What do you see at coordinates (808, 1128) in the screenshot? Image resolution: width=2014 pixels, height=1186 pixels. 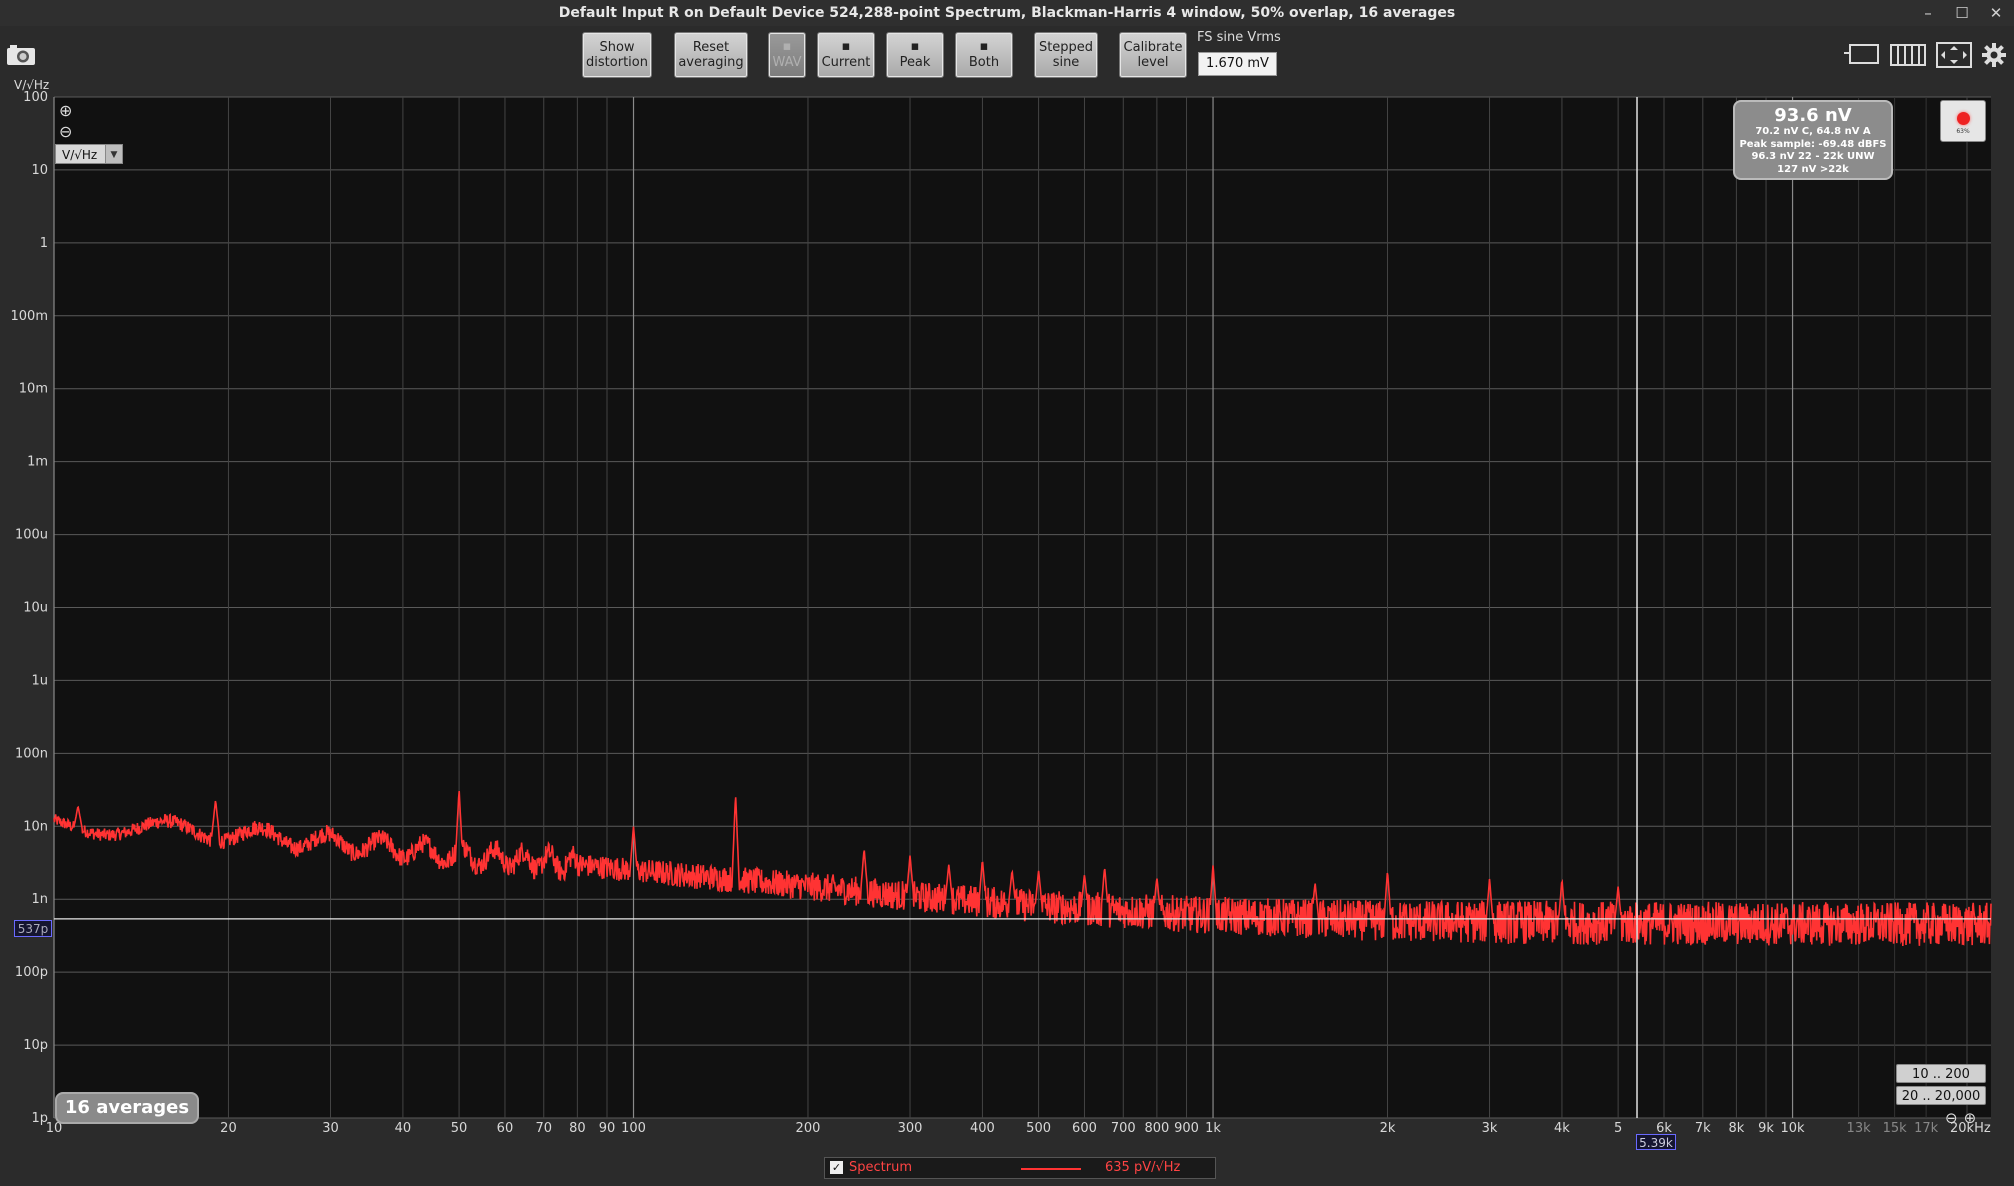 I see `x-tick-label: 200` at bounding box center [808, 1128].